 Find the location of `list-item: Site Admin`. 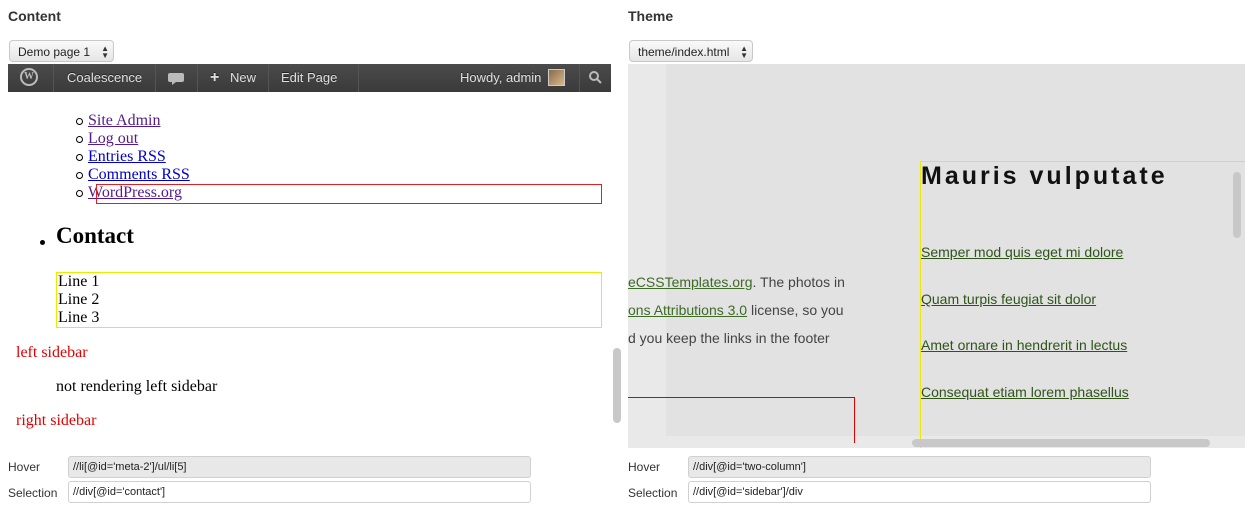

list-item: Site Admin is located at coordinates (133, 121).